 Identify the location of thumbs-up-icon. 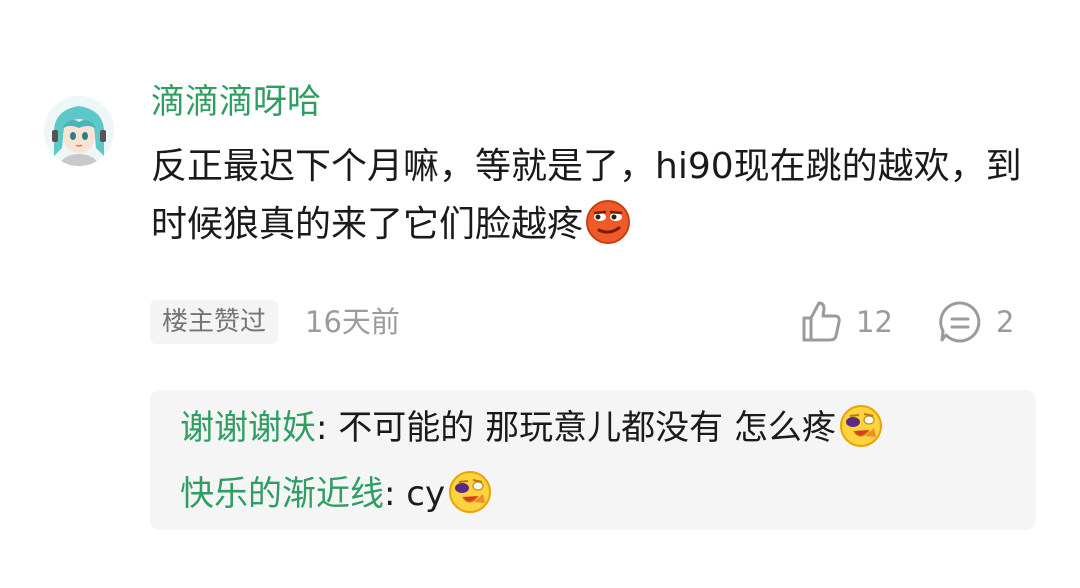
(822, 322).